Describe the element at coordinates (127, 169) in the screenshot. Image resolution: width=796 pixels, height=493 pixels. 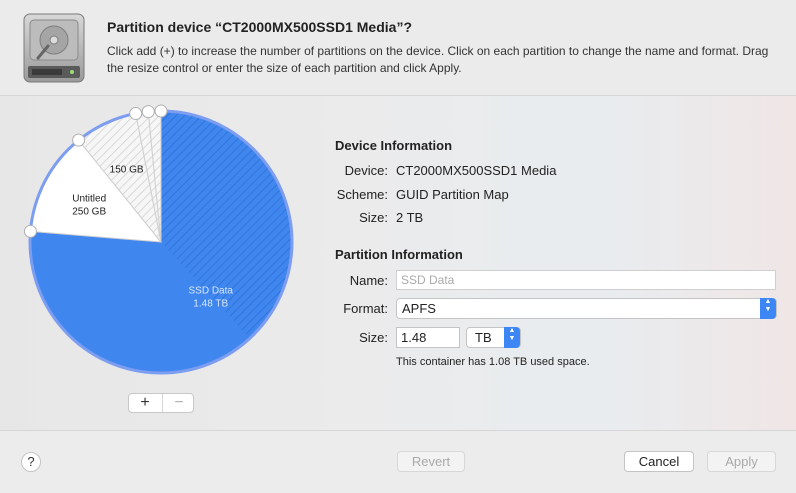
I see `pie-slice-label: 150 GB` at that location.